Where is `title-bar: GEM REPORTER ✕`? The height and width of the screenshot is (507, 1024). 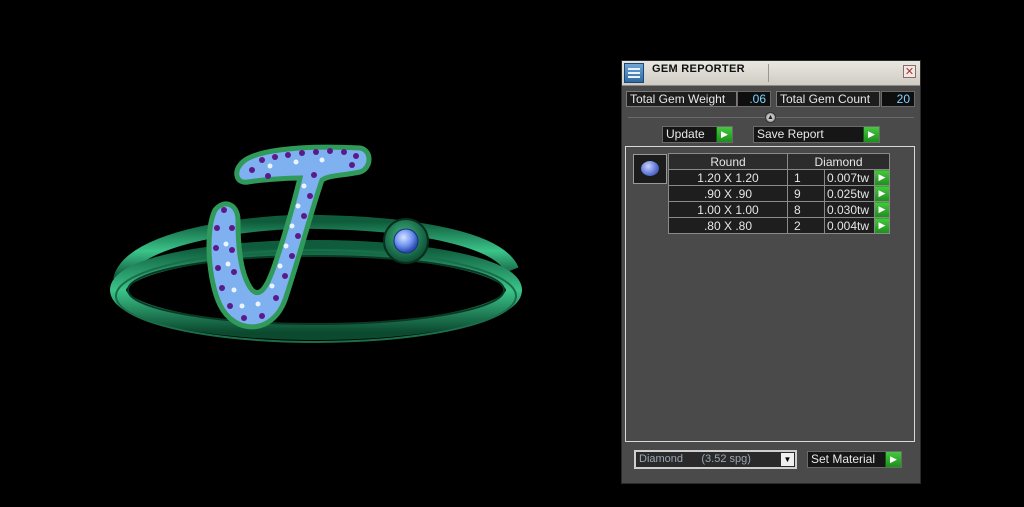 title-bar: GEM REPORTER ✕ is located at coordinates (771, 73).